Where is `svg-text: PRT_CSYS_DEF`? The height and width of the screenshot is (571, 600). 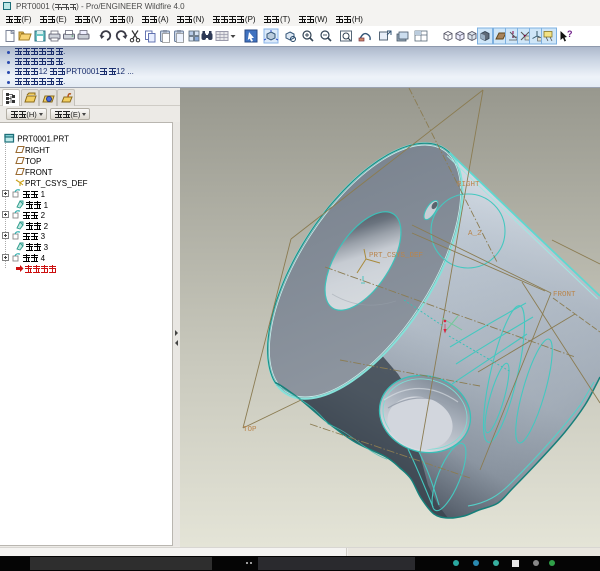
svg-text: PRT_CSYS_DEF is located at coordinates (396, 256).